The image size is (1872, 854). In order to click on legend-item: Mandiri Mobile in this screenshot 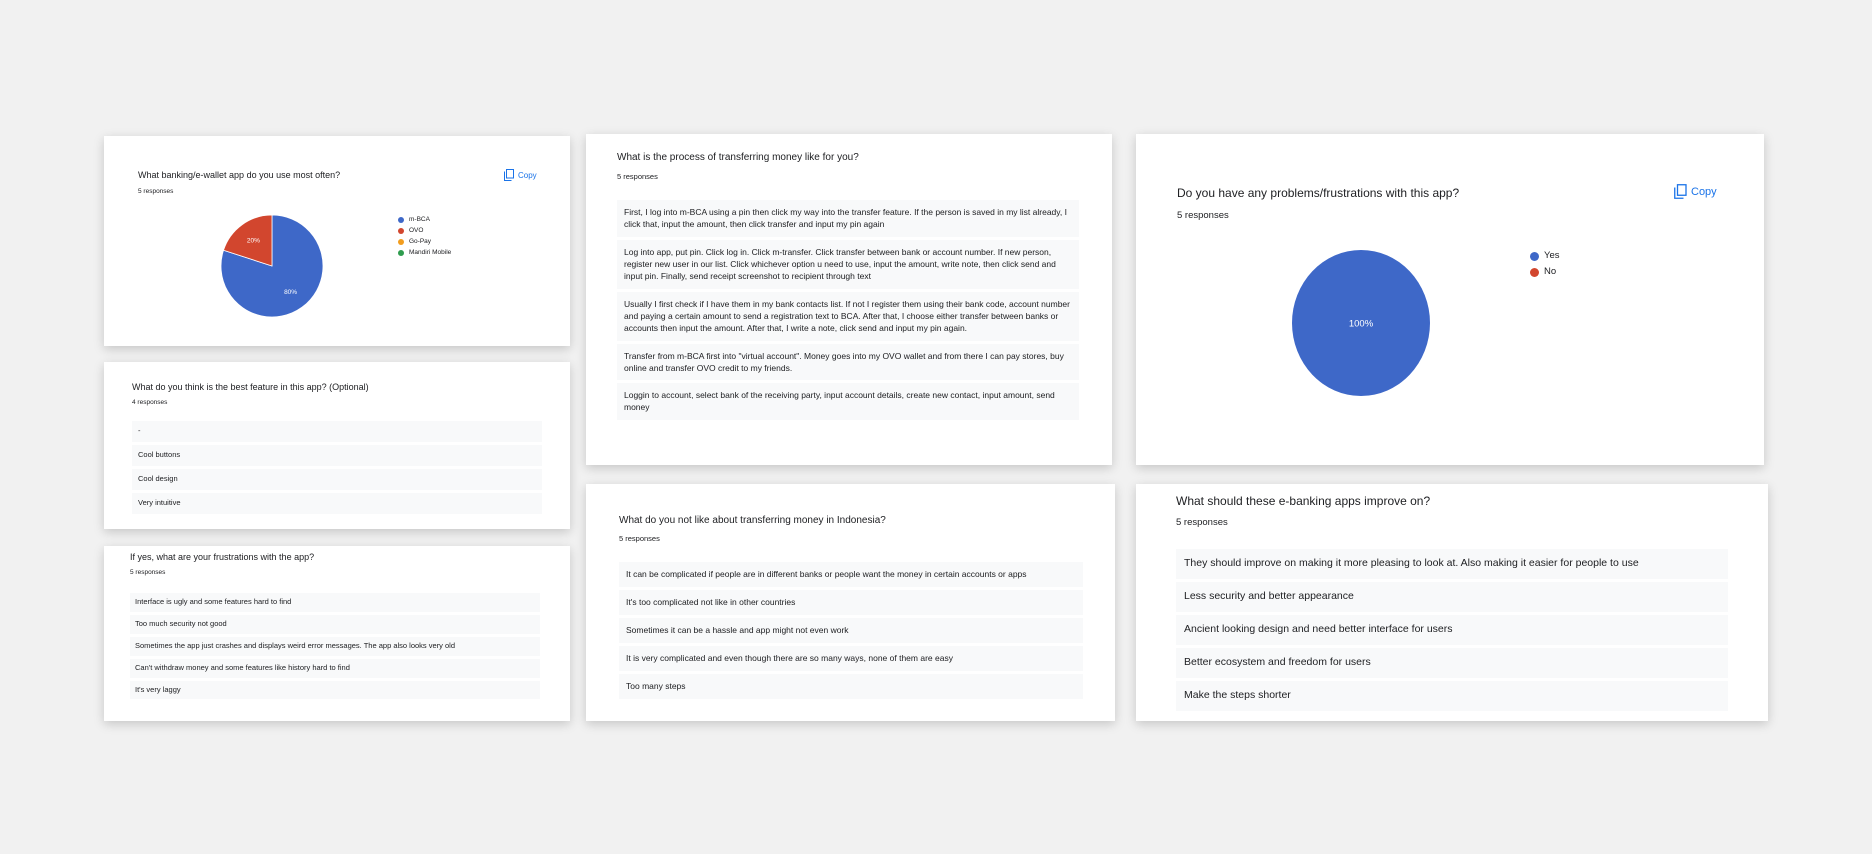, I will do `click(424, 252)`.